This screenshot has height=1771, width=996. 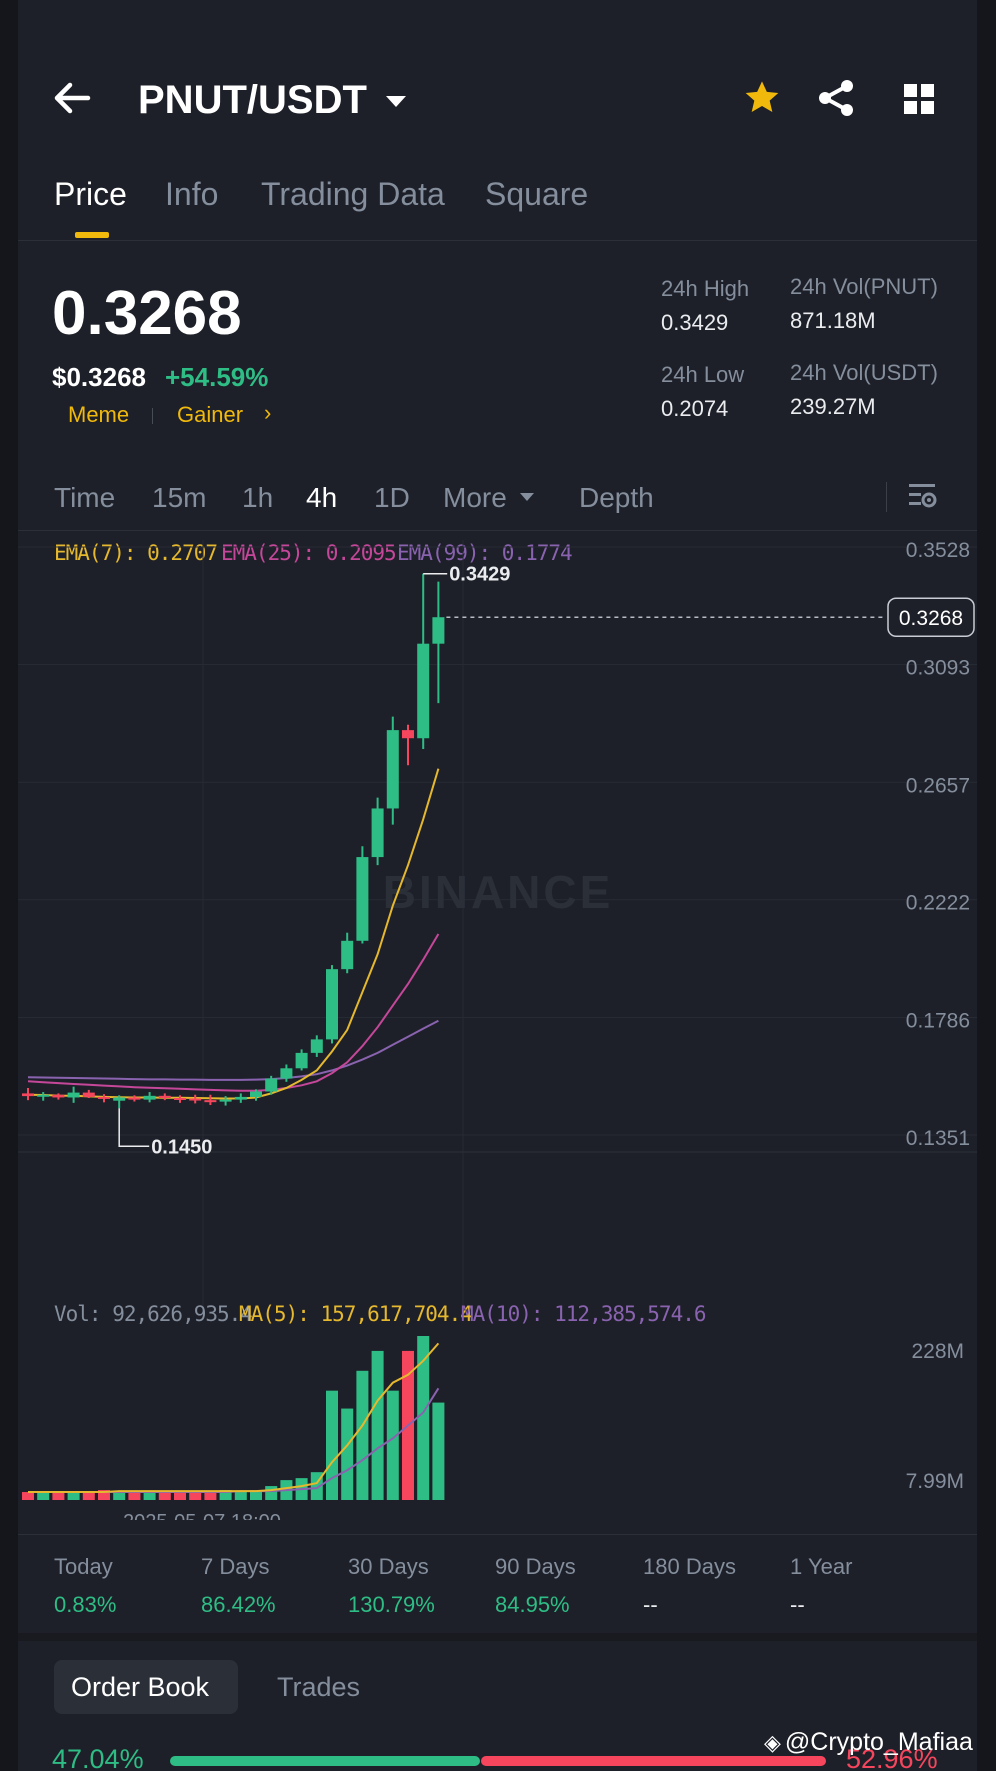 What do you see at coordinates (497, 530) in the screenshot?
I see `interval-divider-line` at bounding box center [497, 530].